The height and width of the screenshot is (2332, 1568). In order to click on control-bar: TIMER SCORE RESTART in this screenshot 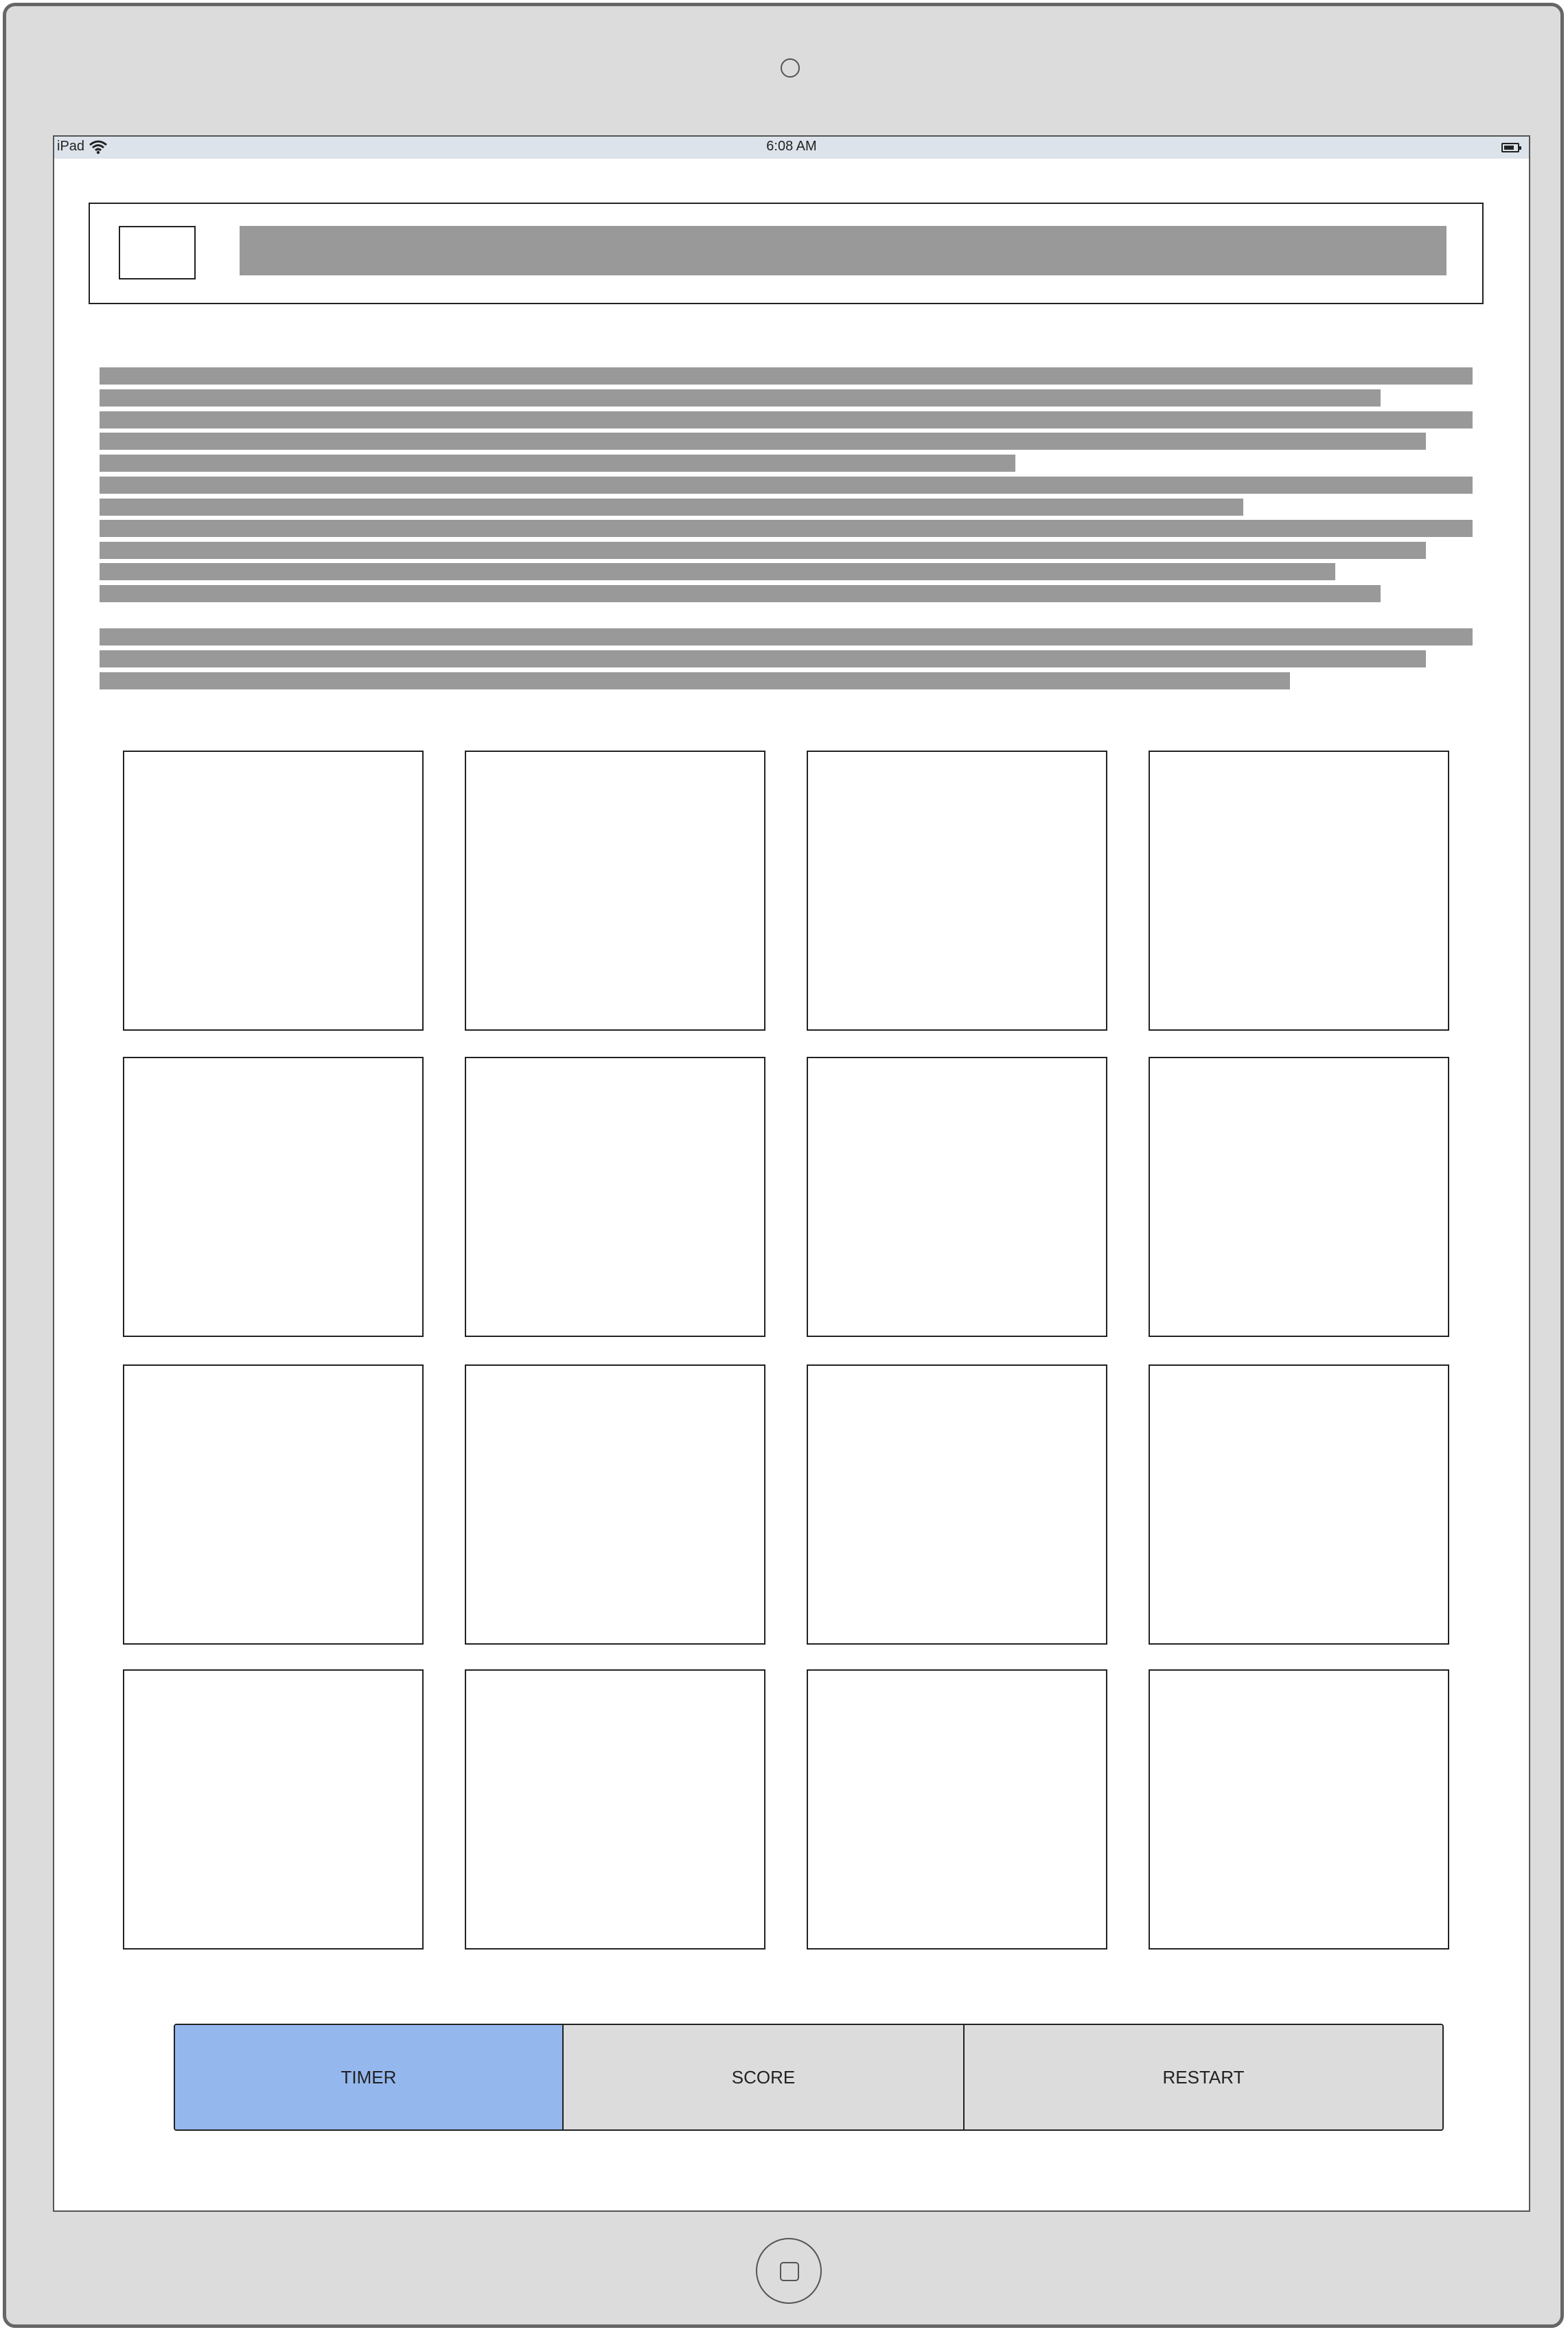, I will do `click(809, 2077)`.